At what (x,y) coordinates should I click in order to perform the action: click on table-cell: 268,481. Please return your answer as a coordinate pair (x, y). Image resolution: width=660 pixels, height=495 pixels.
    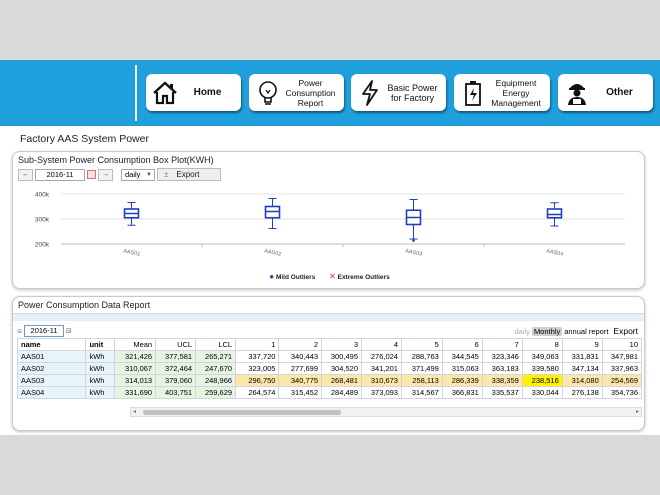
    Looking at the image, I should click on (341, 380).